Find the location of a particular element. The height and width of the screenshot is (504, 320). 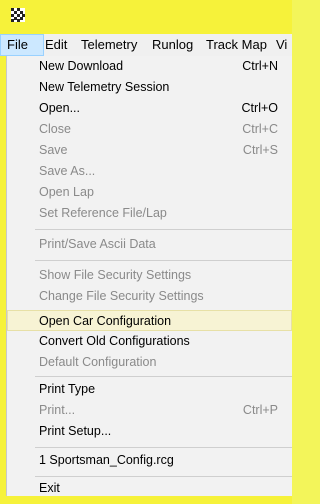

menu-item-label: Print/Save Ascii Data is located at coordinates (97, 244).